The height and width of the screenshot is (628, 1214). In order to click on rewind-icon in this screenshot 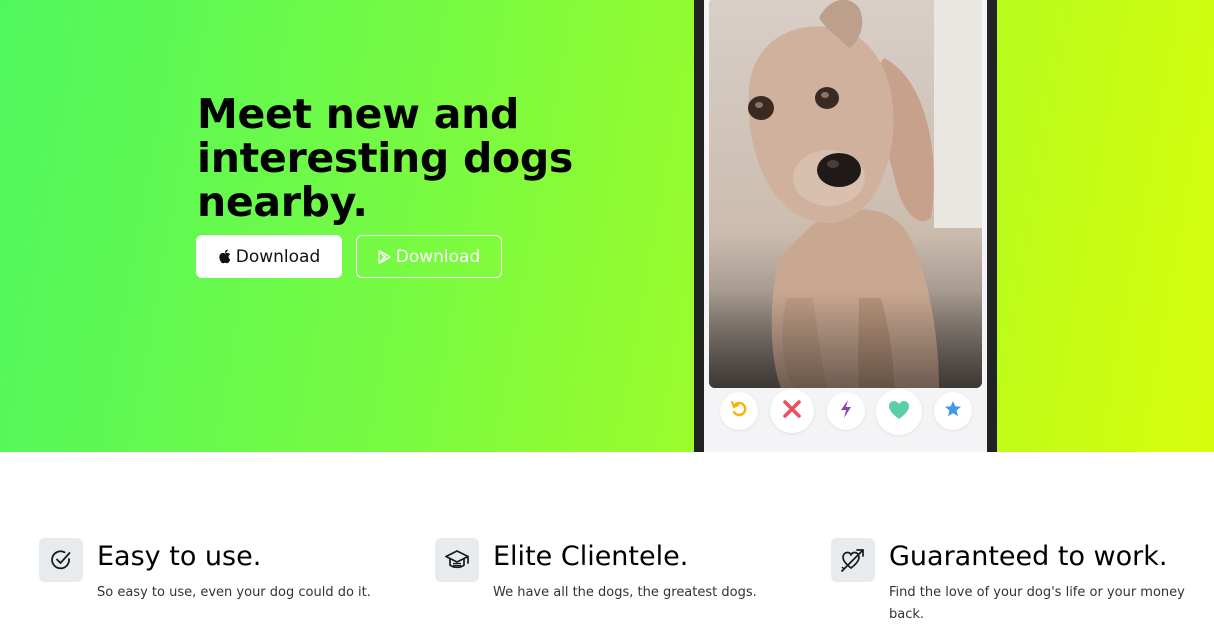, I will do `click(739, 411)`.